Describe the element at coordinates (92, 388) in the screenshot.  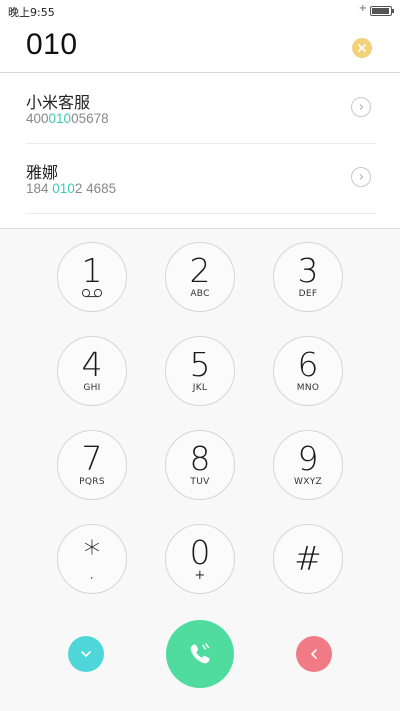
I see `key-letters: GHI` at that location.